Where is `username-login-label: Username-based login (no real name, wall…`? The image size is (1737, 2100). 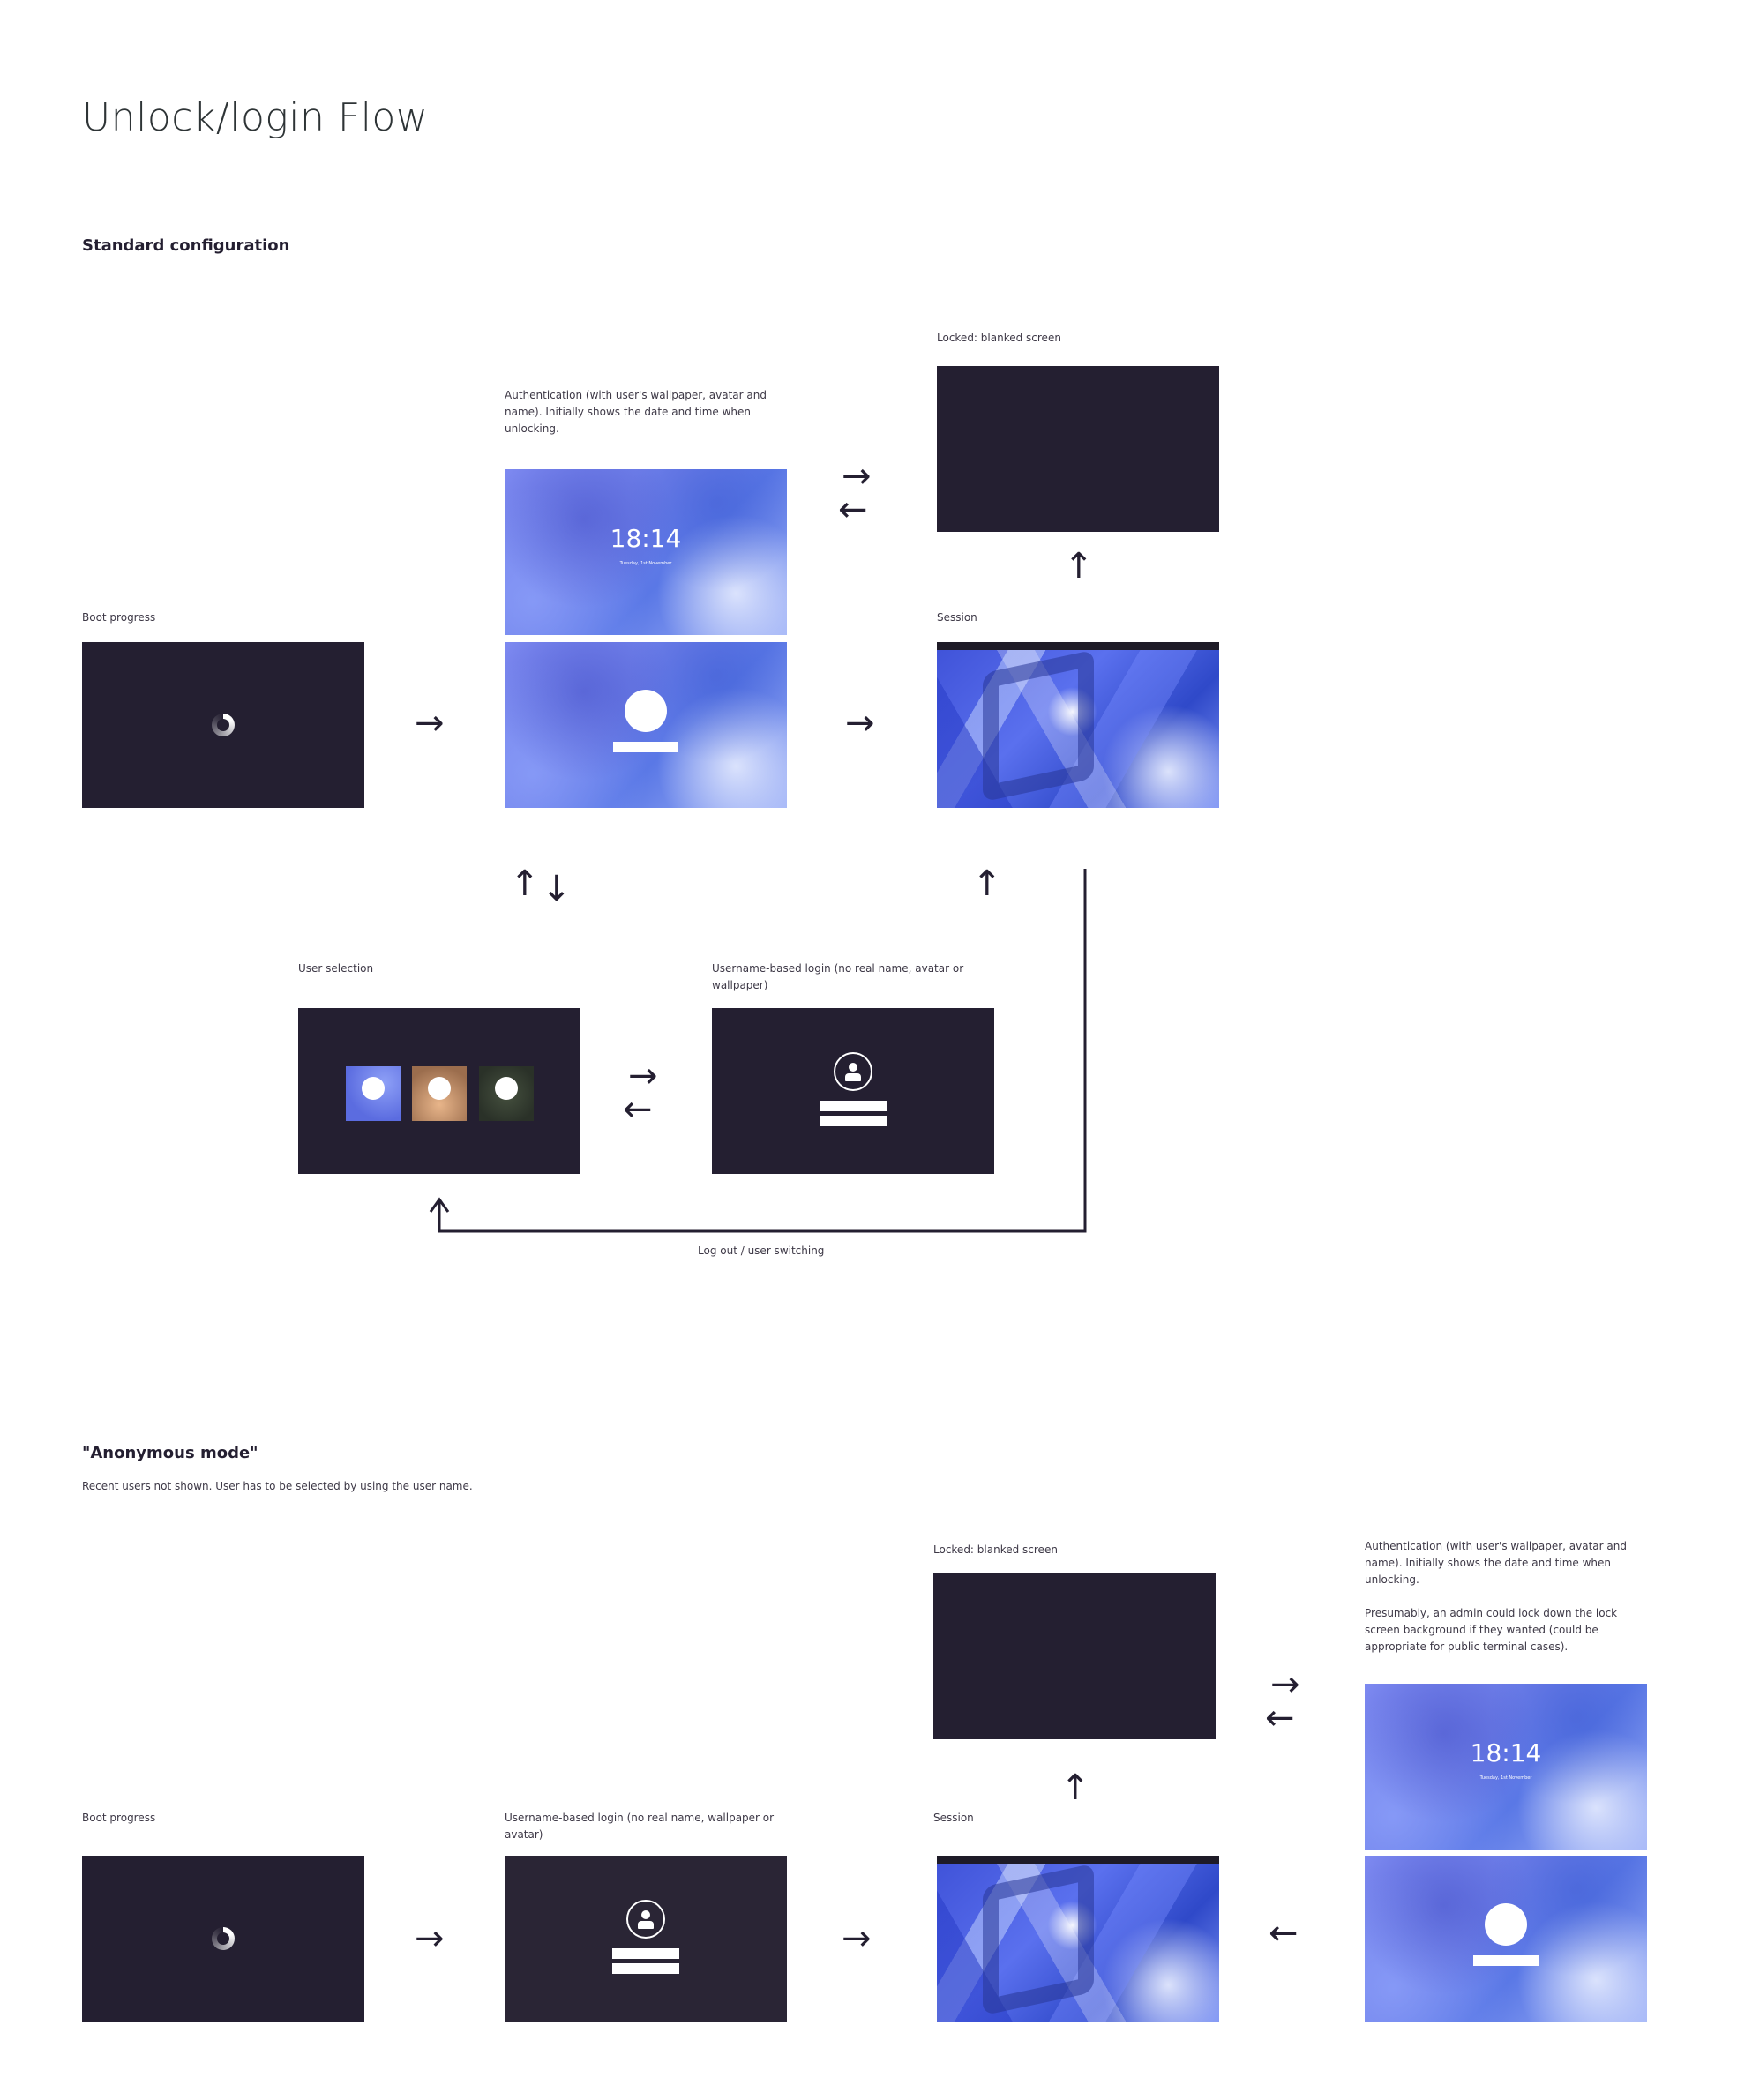 username-login-label: Username-based login (no real name, wall… is located at coordinates (640, 1827).